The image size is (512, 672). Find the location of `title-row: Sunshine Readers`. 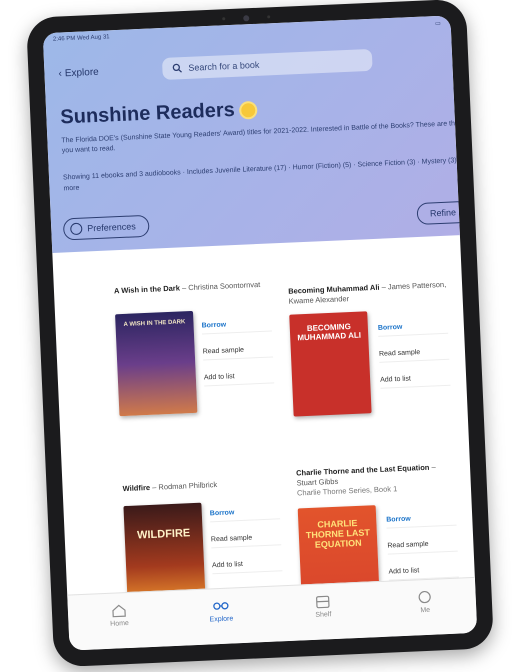

title-row: Sunshine Readers is located at coordinates (157, 113).